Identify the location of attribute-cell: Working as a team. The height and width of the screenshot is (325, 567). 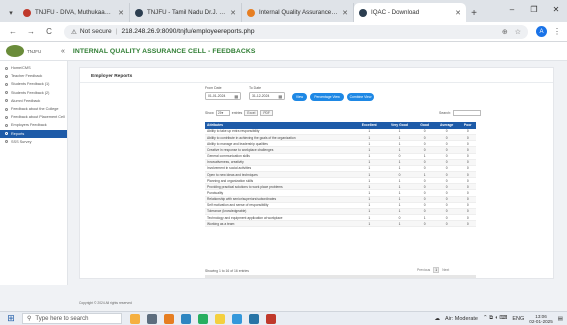
(280, 224).